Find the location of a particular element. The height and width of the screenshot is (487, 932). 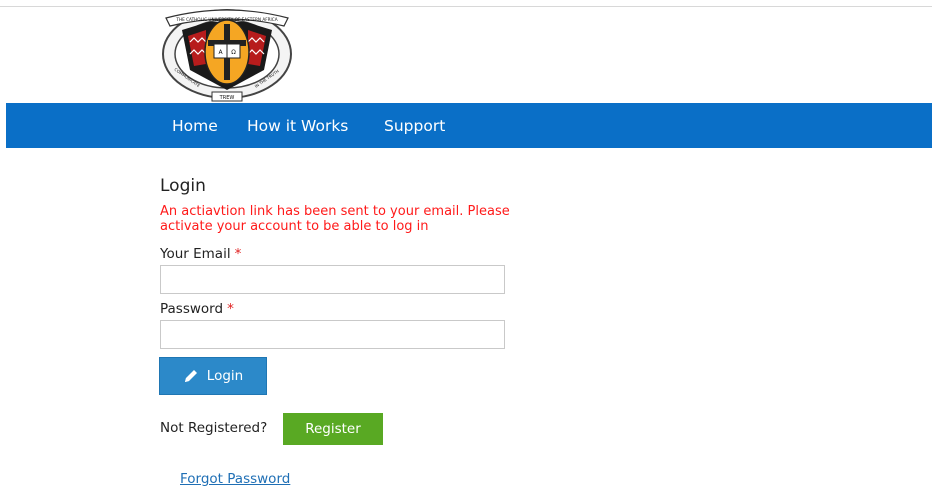

login-heading: Login is located at coordinates (183, 186).